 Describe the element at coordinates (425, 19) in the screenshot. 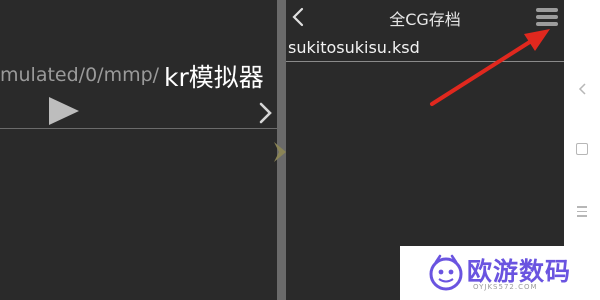

I see `page-title: 全CG存档` at that location.